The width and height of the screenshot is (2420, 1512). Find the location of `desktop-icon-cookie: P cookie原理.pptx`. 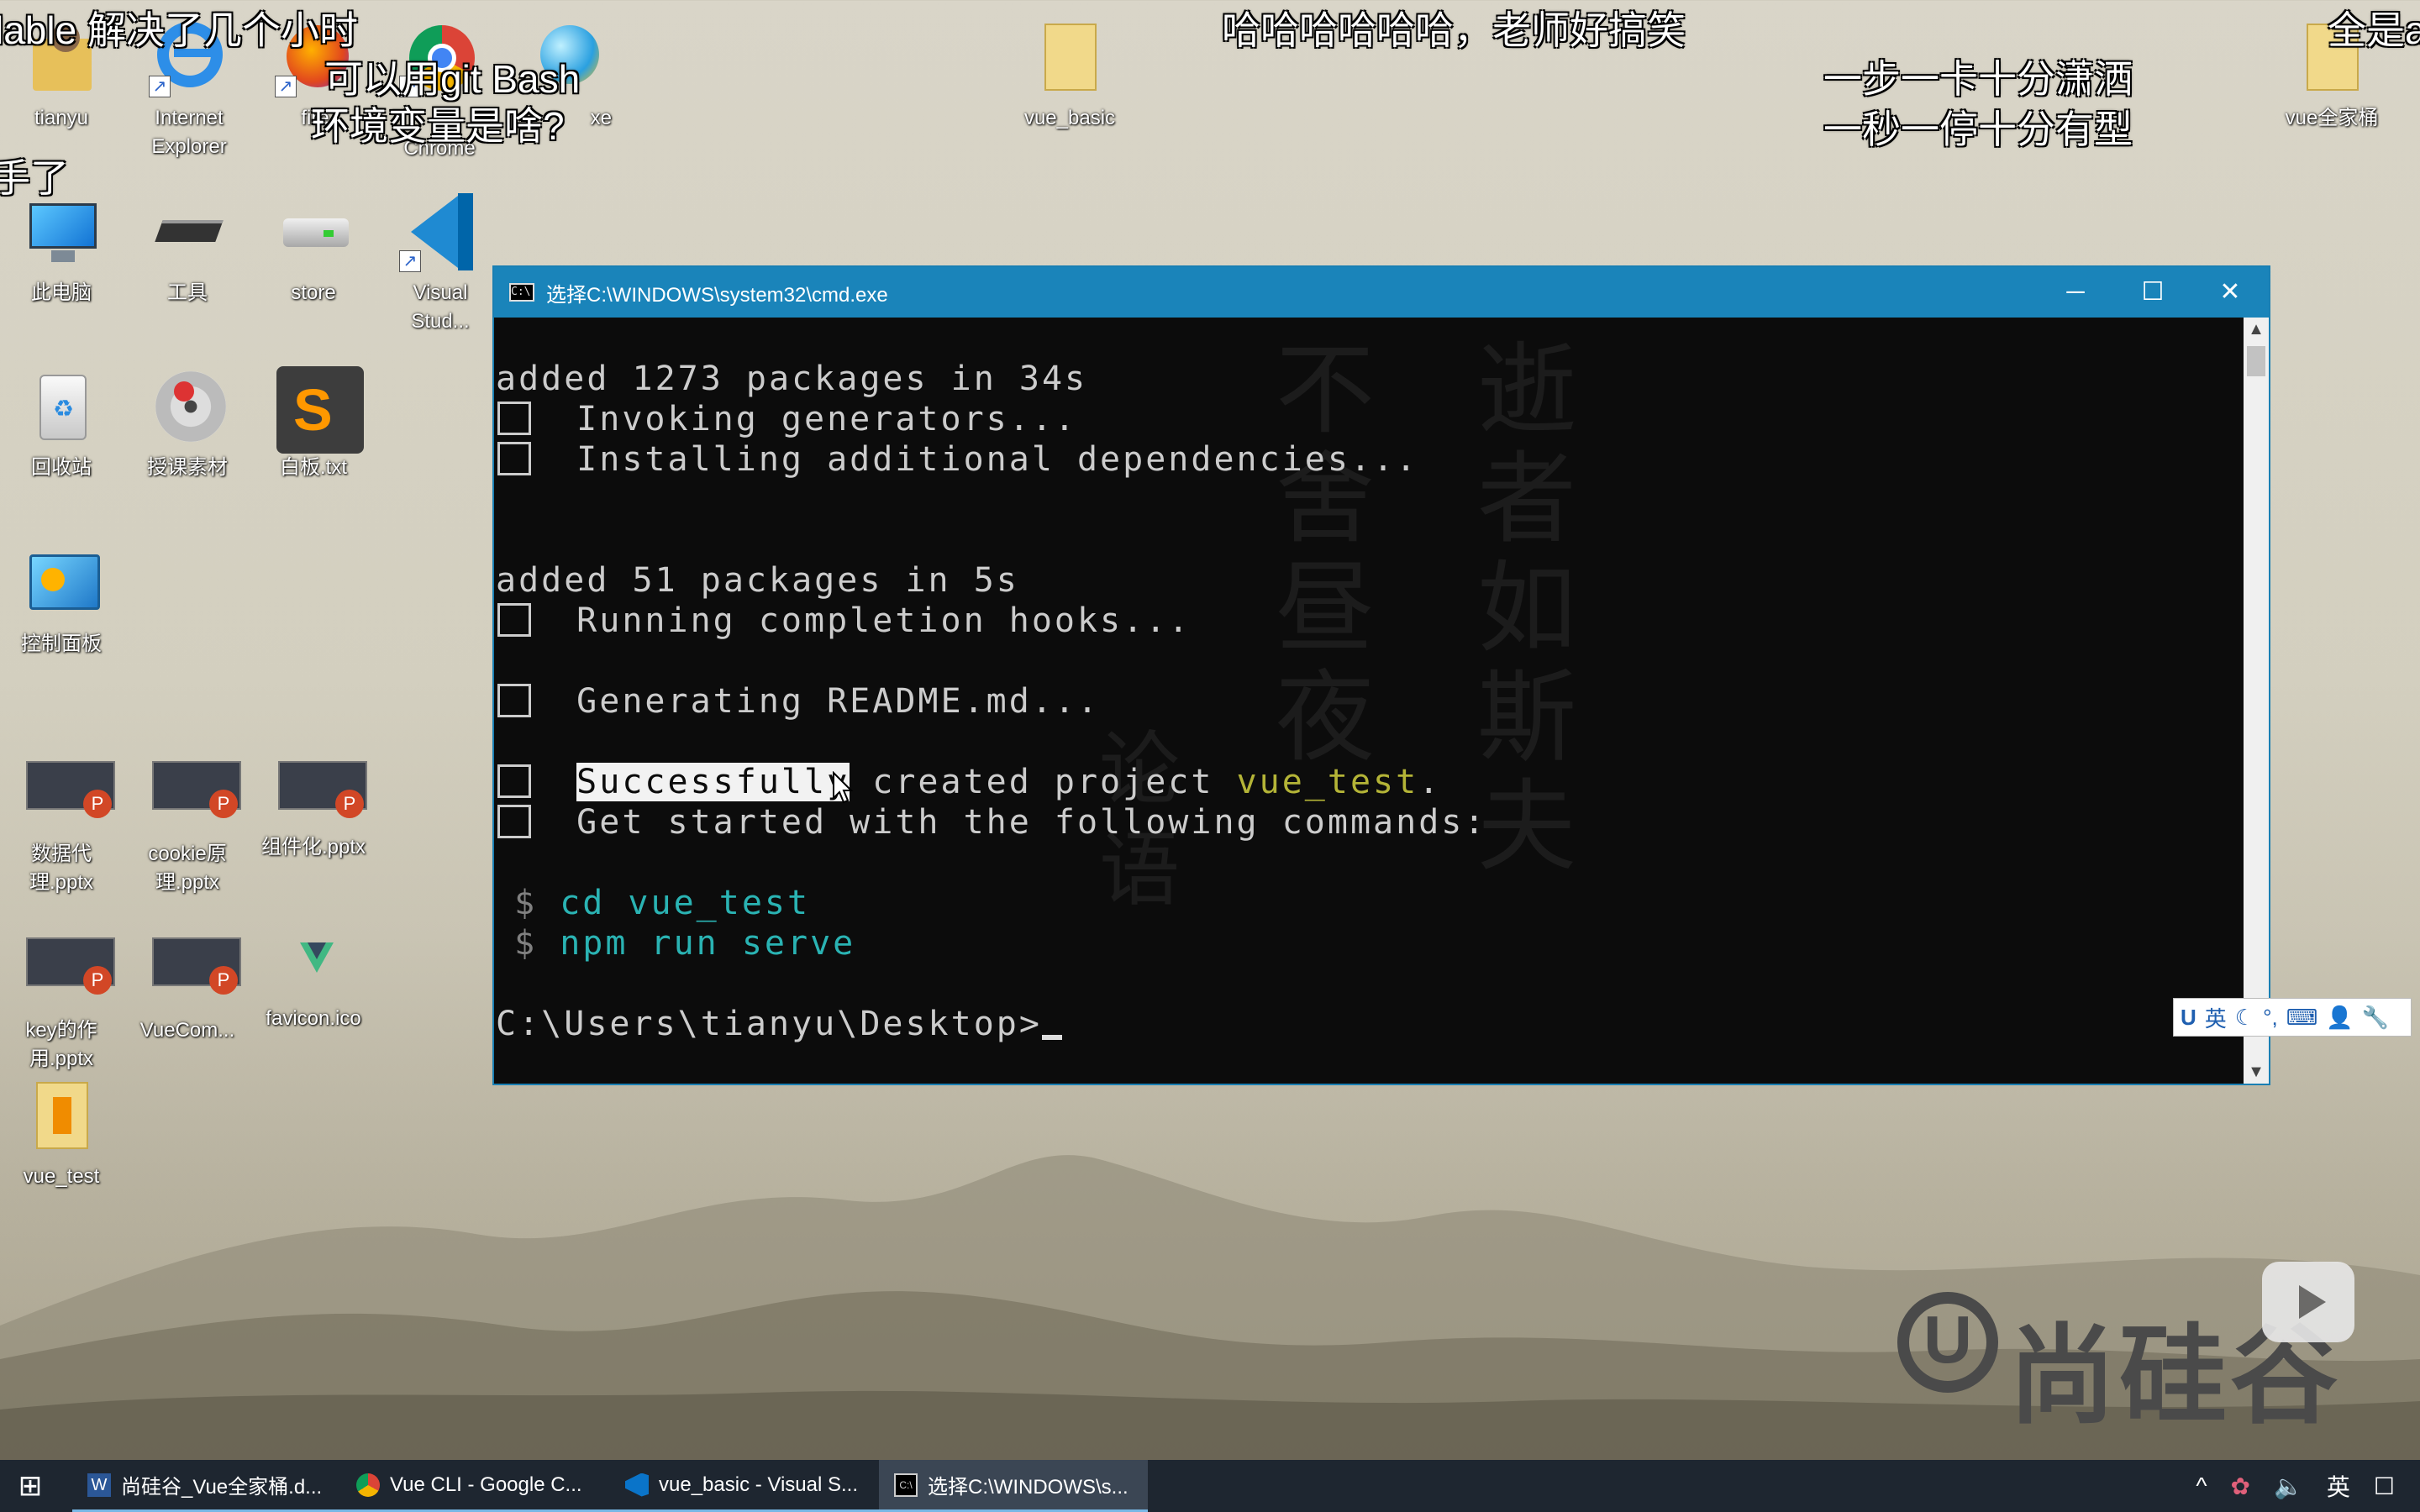

desktop-icon-cookie: P cookie原理.pptx is located at coordinates (187, 825).